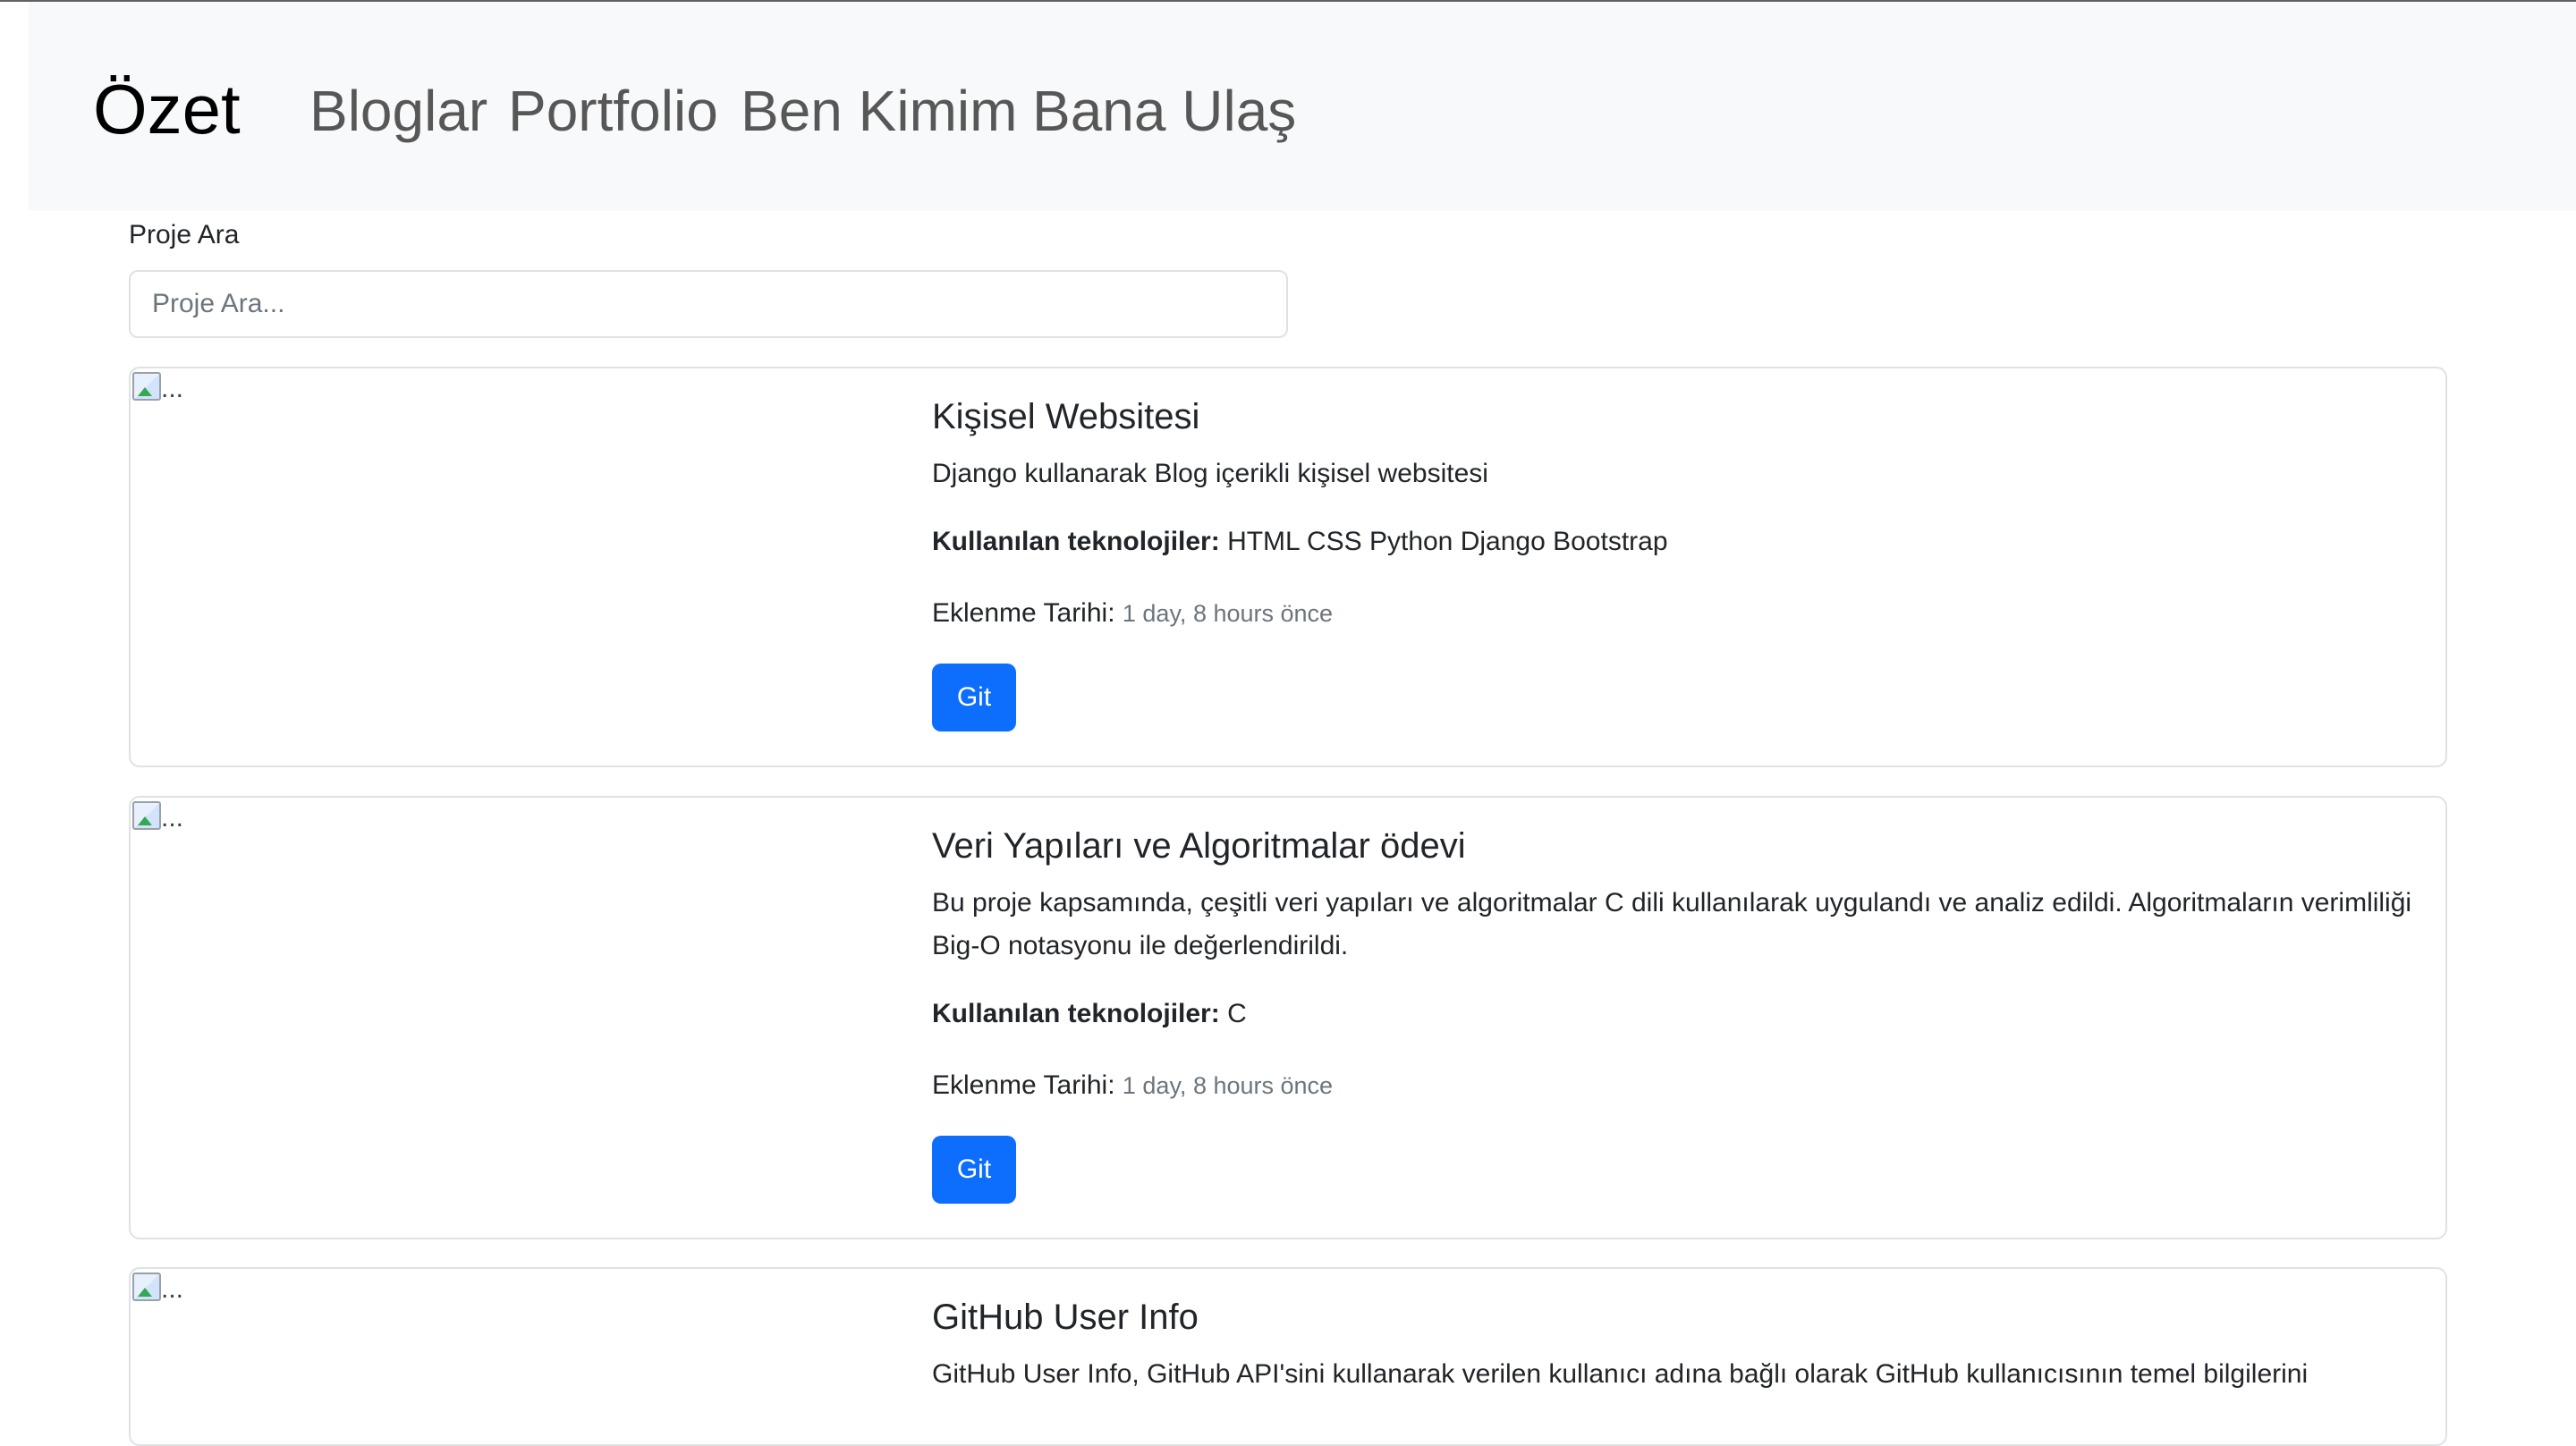 The height and width of the screenshot is (1446, 2576). I want to click on search-input, so click(708, 304).